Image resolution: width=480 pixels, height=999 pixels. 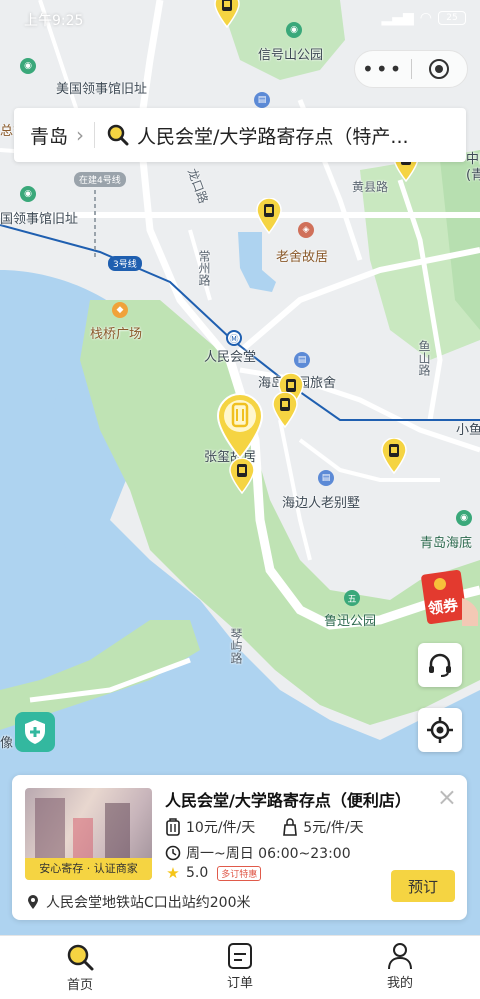 What do you see at coordinates (240, 956) in the screenshot?
I see `order-list-icon` at bounding box center [240, 956].